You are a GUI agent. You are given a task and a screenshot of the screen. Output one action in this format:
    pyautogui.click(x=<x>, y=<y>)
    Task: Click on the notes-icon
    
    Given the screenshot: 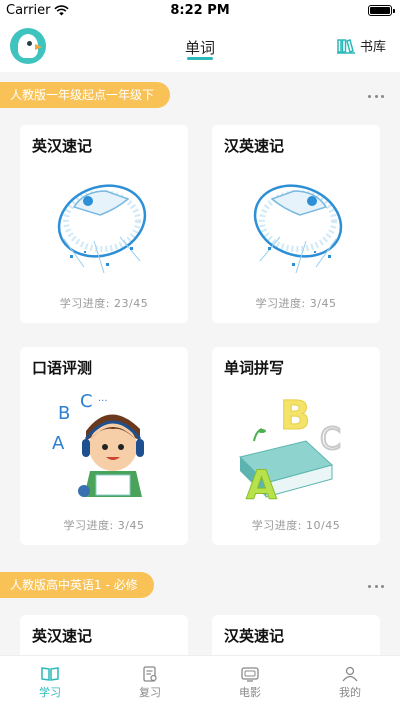 What is the action you would take?
    pyautogui.click(x=150, y=674)
    